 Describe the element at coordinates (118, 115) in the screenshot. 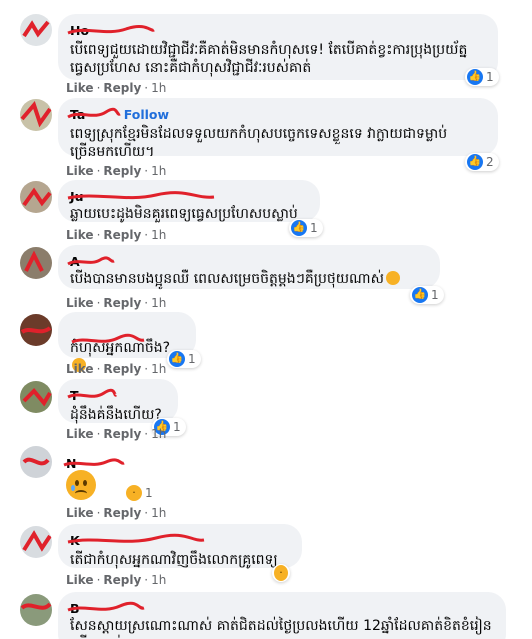

I see `comment-author: Ta Follow` at that location.